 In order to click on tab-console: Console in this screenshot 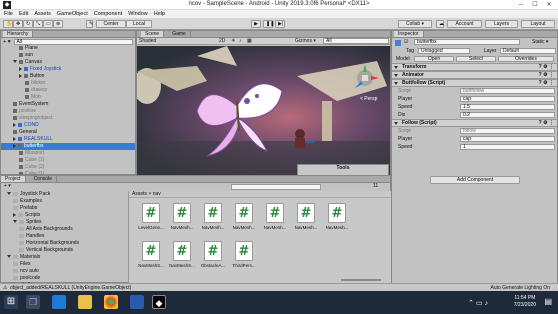, I will do `click(43, 179)`.